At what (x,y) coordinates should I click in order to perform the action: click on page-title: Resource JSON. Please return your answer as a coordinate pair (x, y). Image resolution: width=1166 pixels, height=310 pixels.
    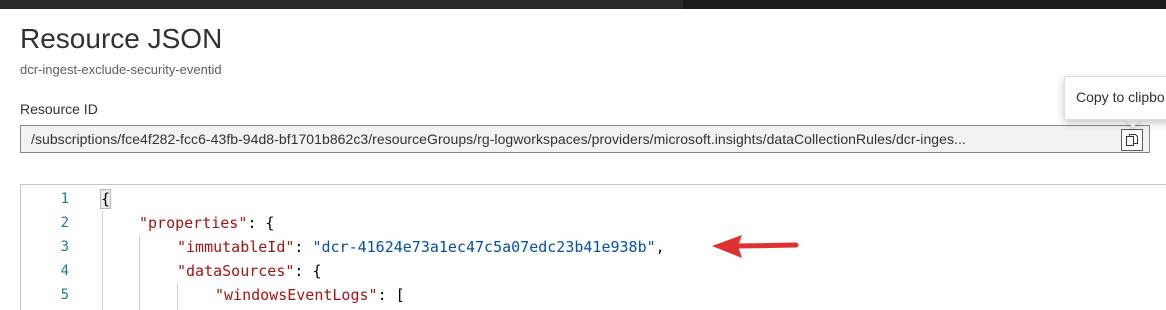
    Looking at the image, I should click on (121, 38).